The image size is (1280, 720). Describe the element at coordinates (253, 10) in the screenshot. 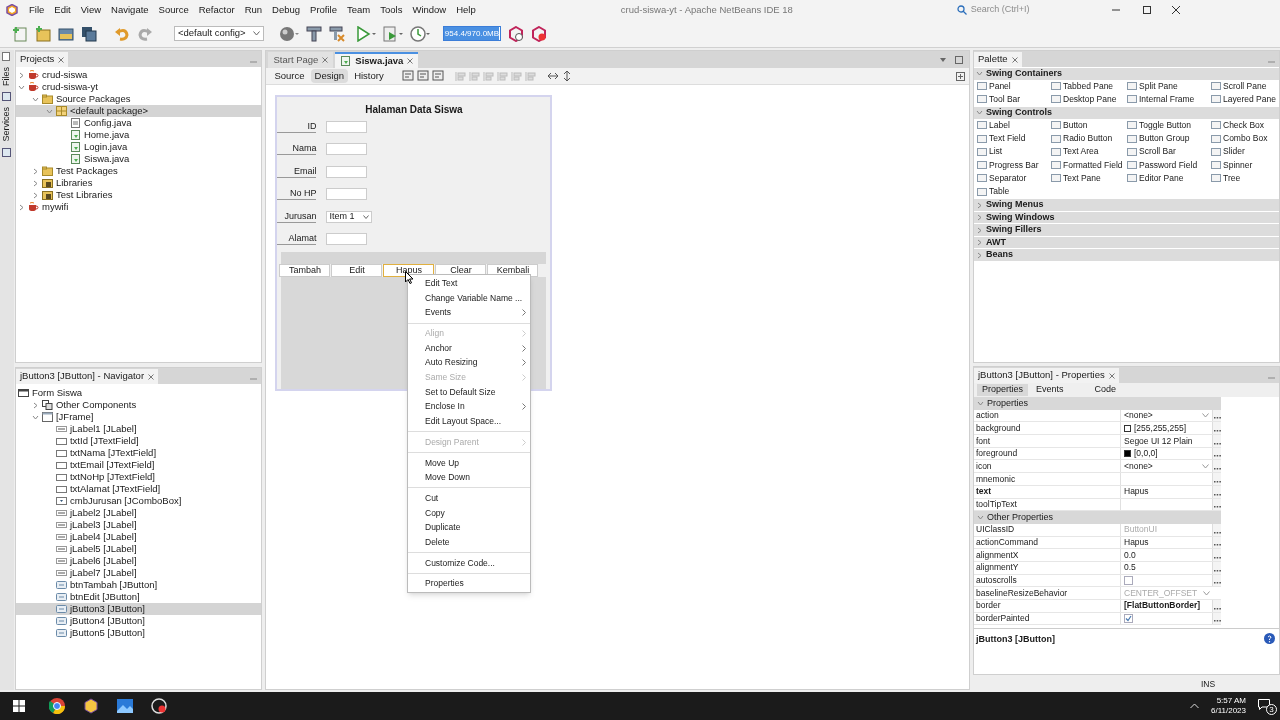

I see `menu-item: Run` at that location.